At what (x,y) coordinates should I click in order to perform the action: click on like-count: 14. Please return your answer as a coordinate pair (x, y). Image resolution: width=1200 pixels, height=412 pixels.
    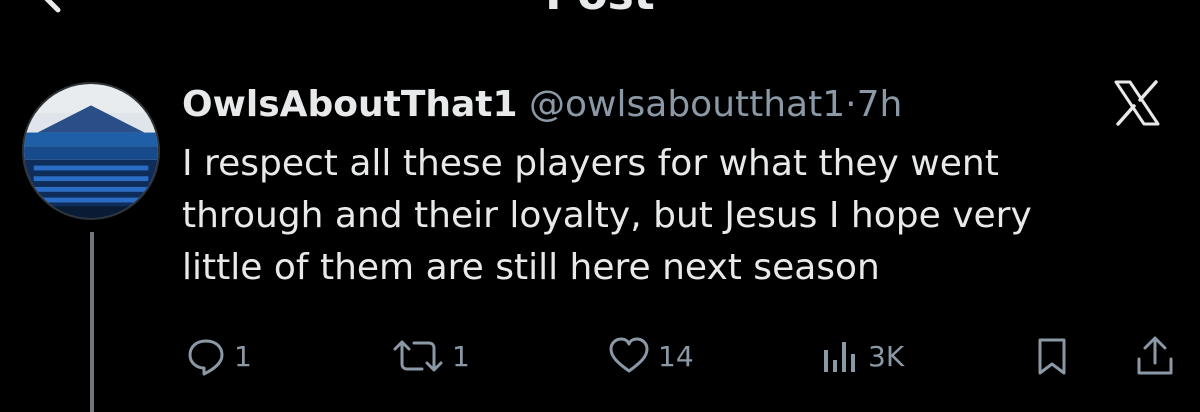
    Looking at the image, I should click on (676, 356).